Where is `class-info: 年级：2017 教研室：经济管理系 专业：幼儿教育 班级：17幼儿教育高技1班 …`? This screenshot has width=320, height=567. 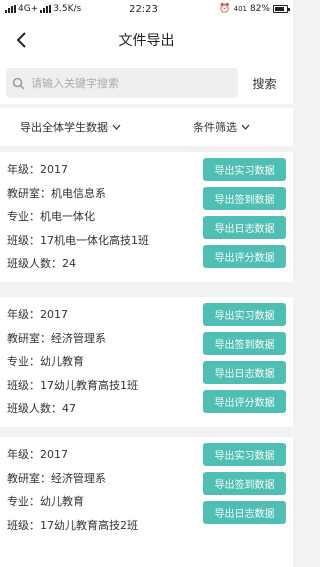 class-info: 年级：2017 教研室：经济管理系 专业：幼儿教育 班级：17幼儿教育高技1班 … is located at coordinates (72, 362).